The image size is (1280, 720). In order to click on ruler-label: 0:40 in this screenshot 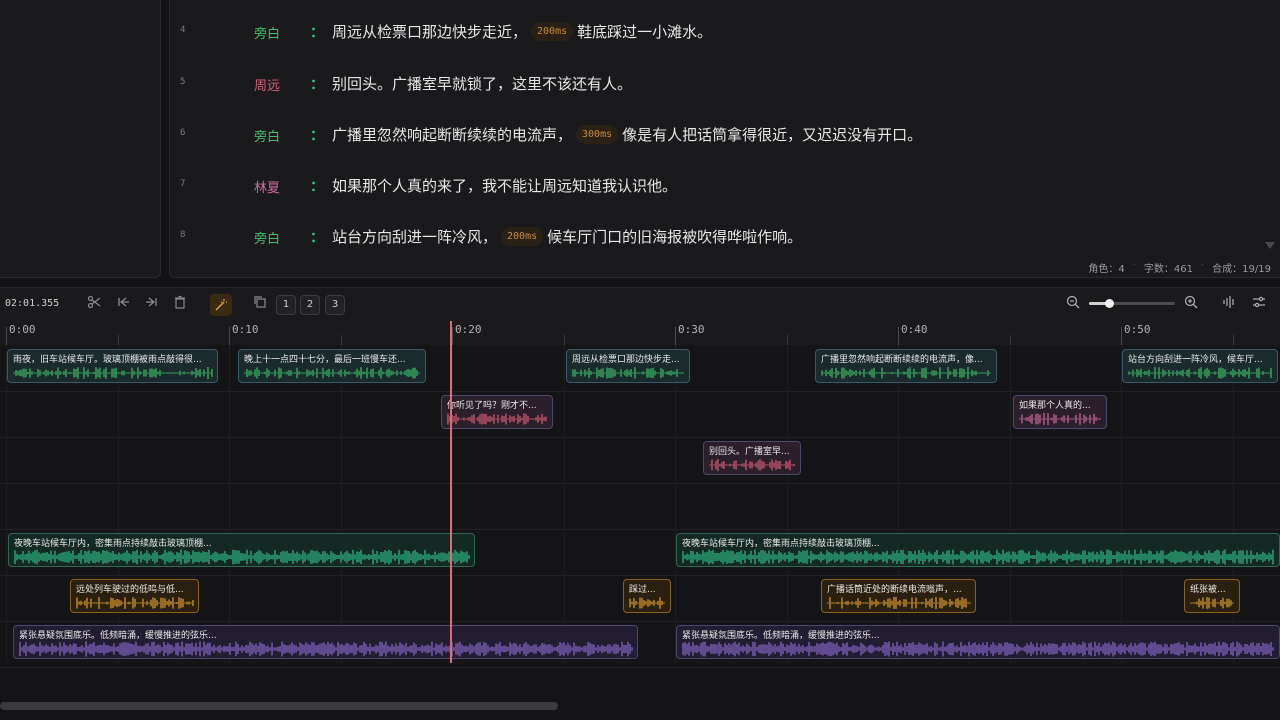, I will do `click(914, 329)`.